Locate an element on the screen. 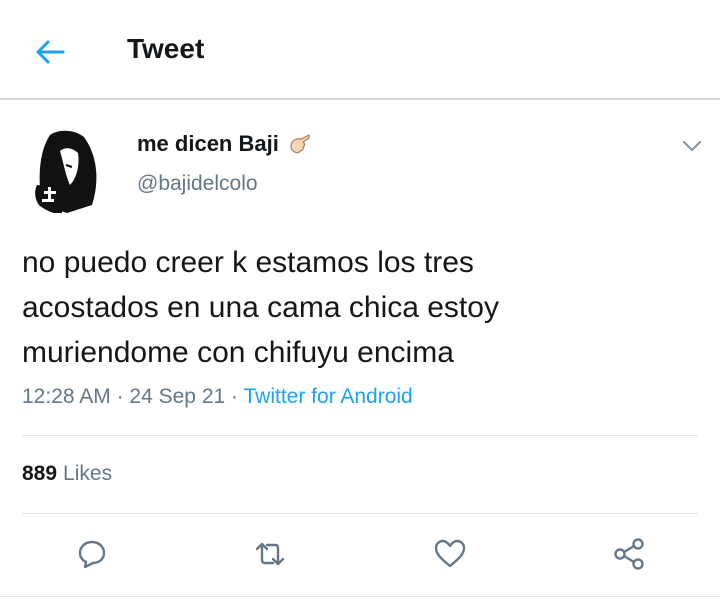  likes-stat: 889 Likes is located at coordinates (67, 474).